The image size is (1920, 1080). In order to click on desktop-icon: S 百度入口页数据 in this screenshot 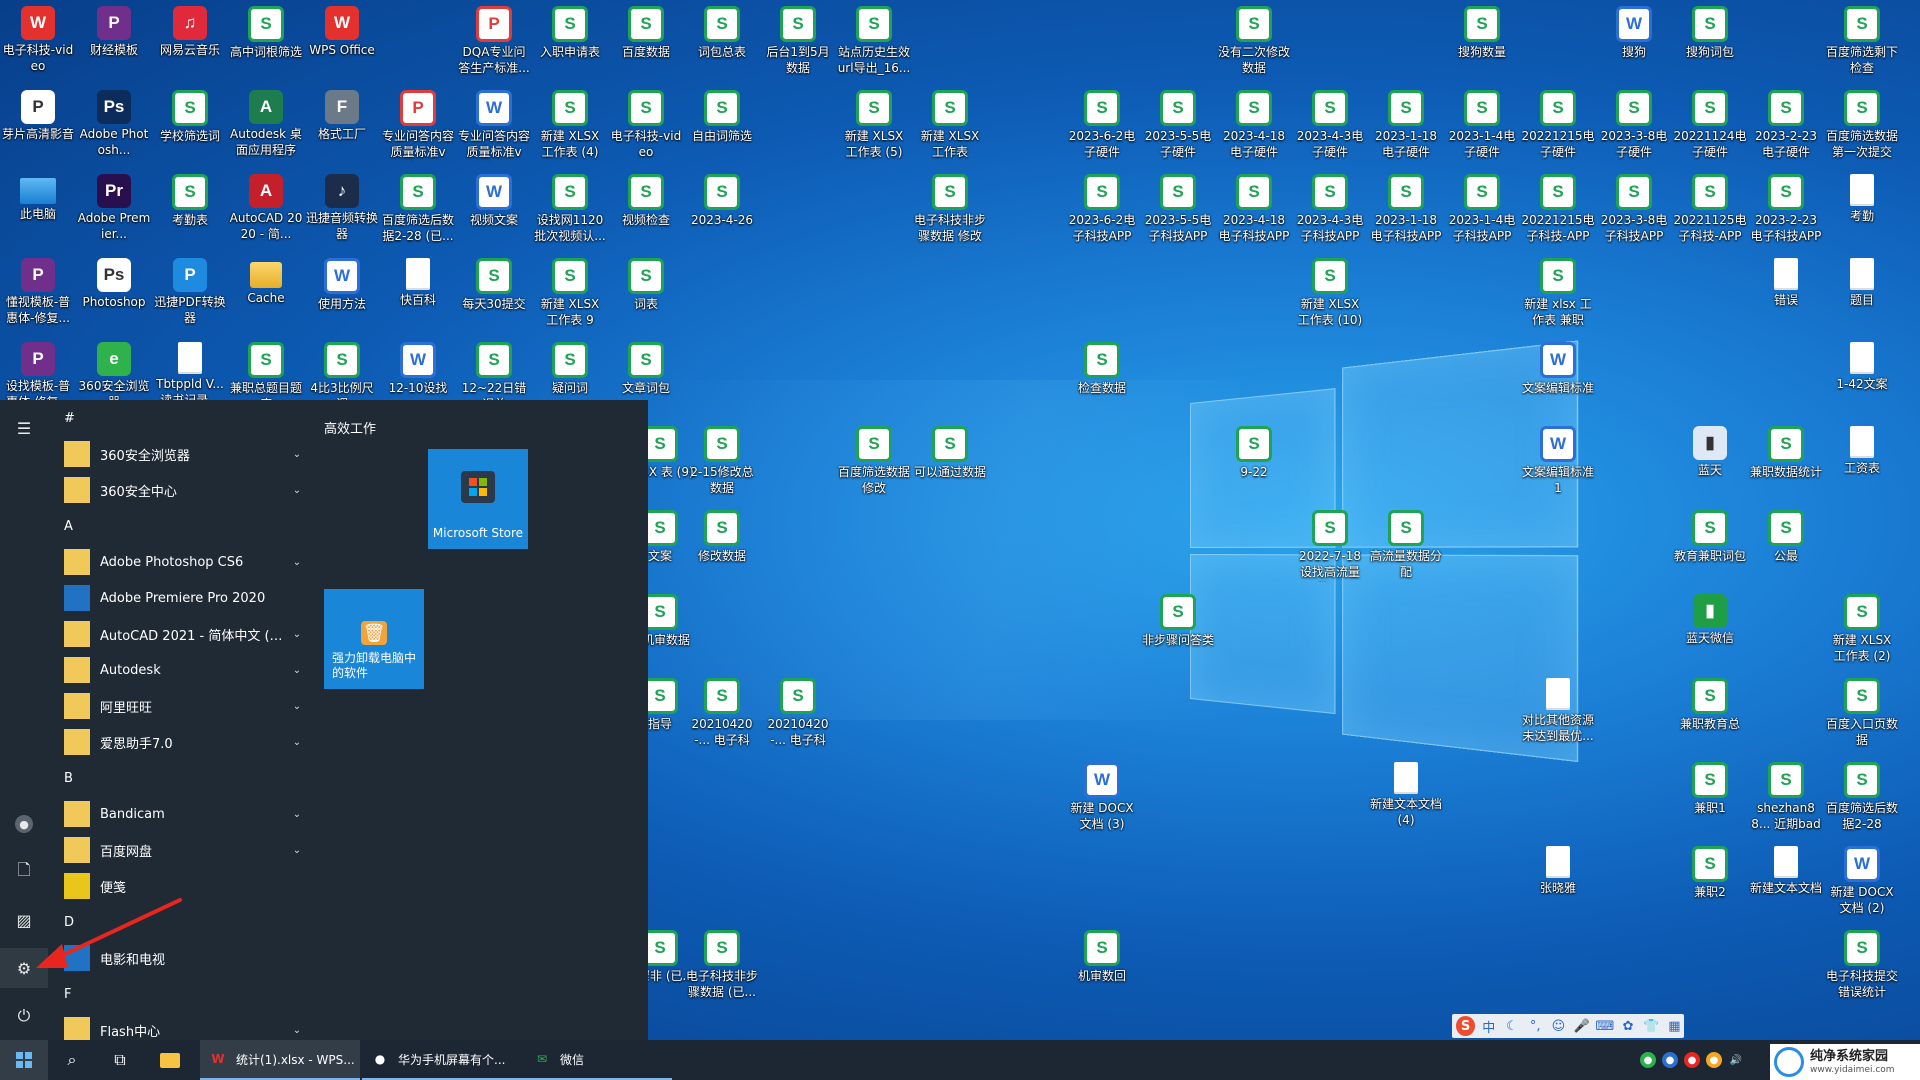, I will do `click(1862, 711)`.